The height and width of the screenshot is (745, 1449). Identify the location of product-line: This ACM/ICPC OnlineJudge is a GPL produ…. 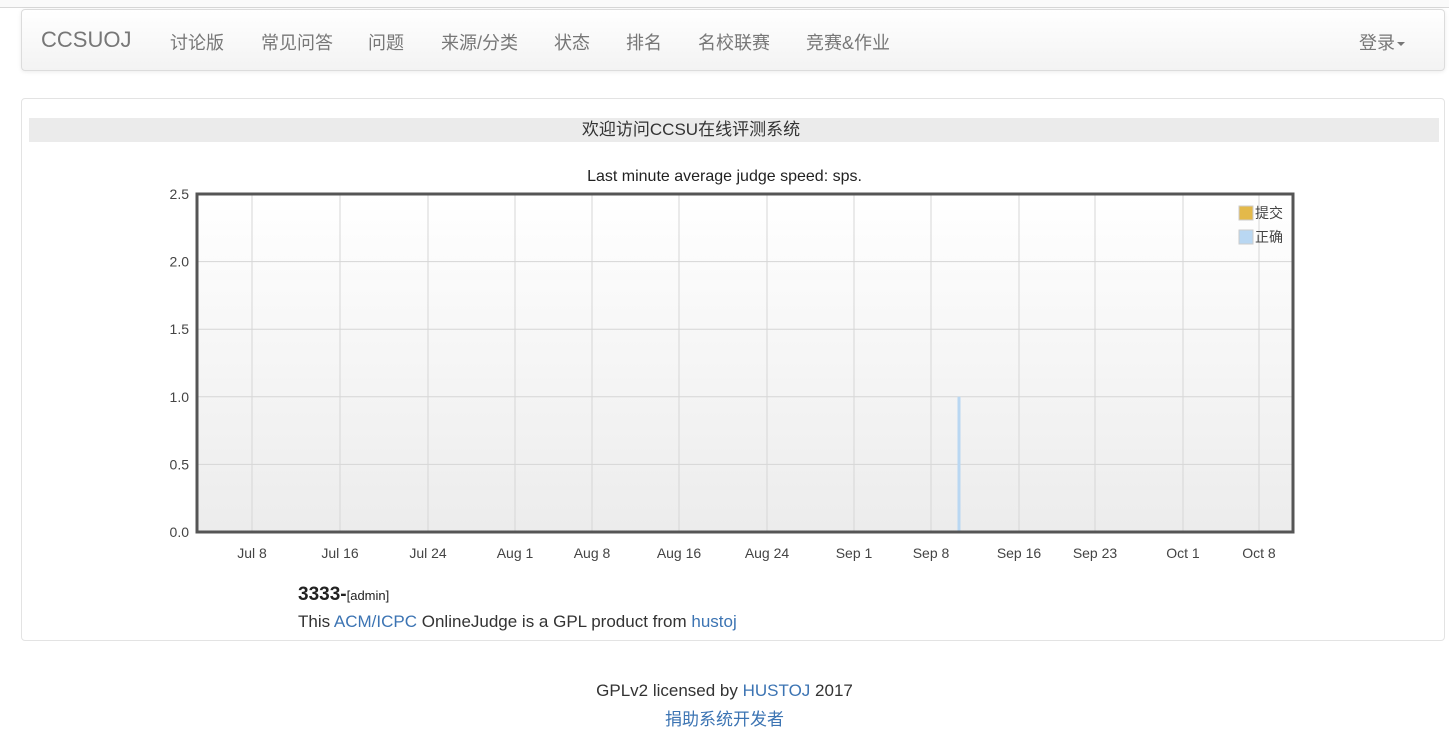
(517, 622).